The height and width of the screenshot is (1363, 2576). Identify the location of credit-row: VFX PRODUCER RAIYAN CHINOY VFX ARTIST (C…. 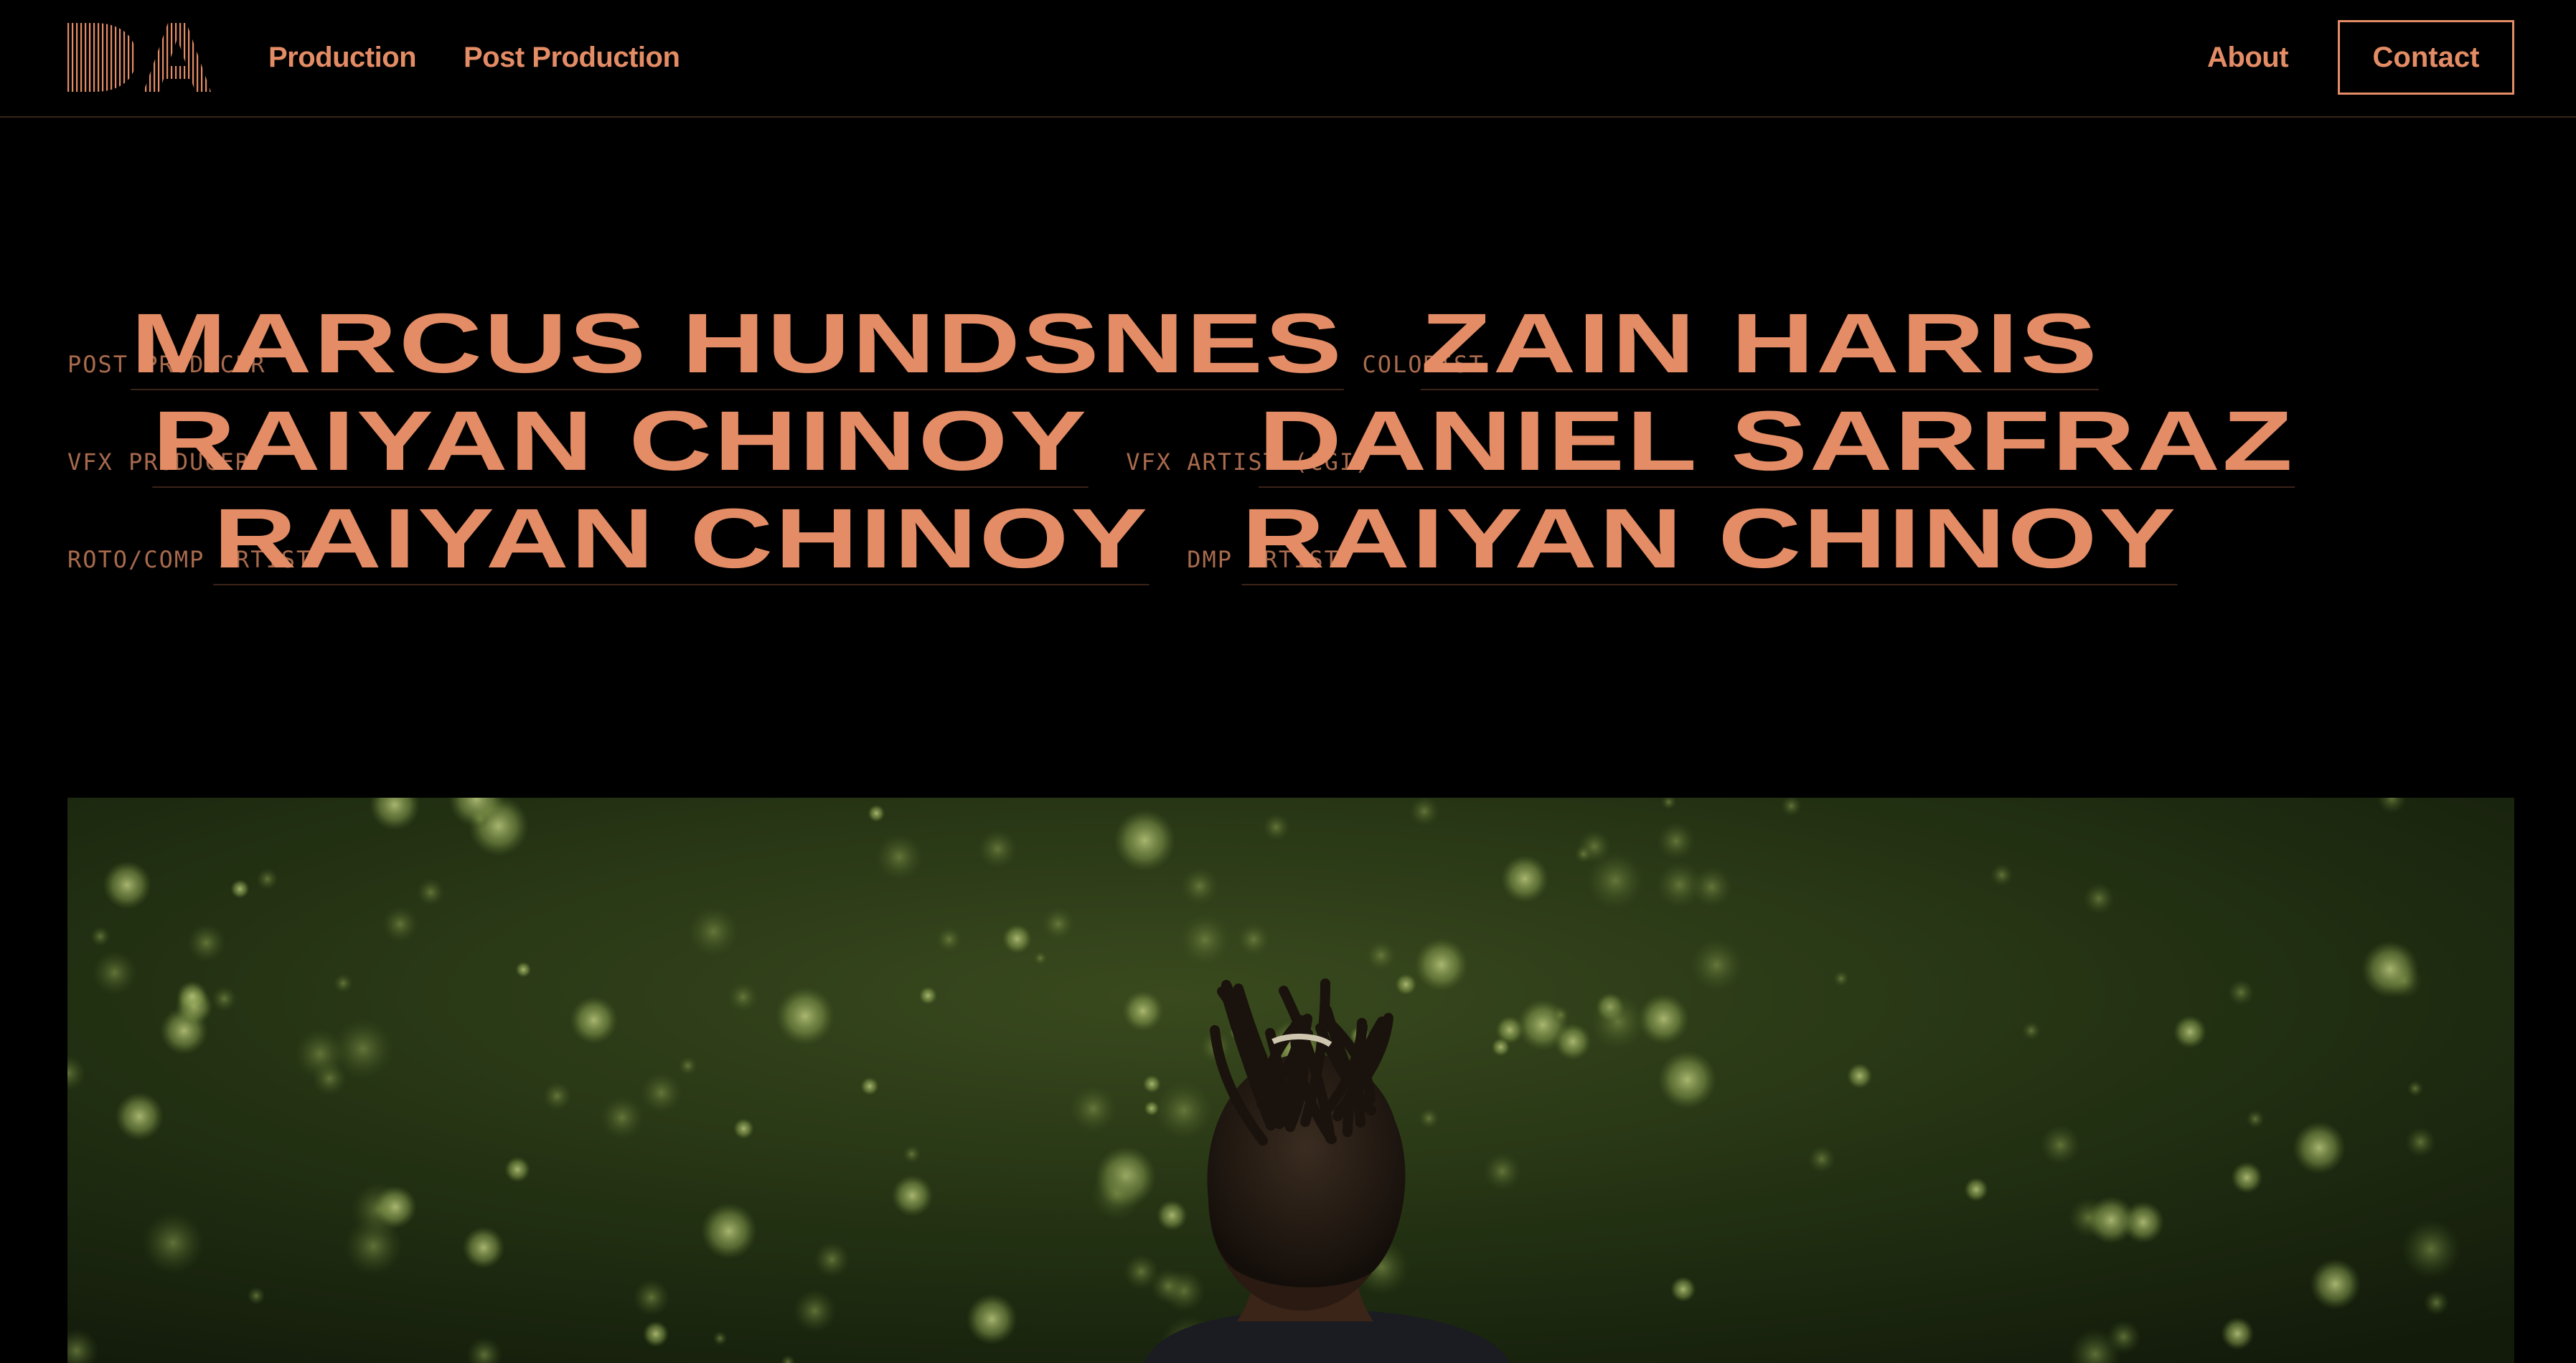
(1294, 447).